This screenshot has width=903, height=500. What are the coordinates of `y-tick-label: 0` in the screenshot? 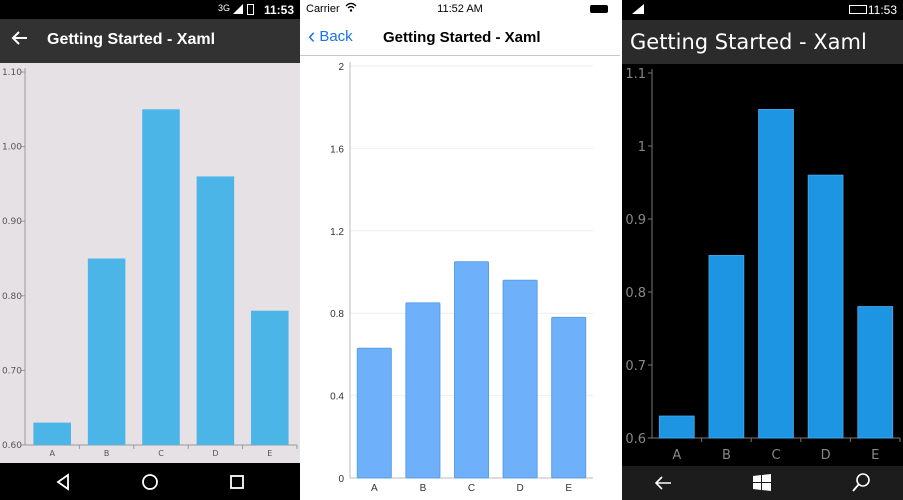 It's located at (341, 479).